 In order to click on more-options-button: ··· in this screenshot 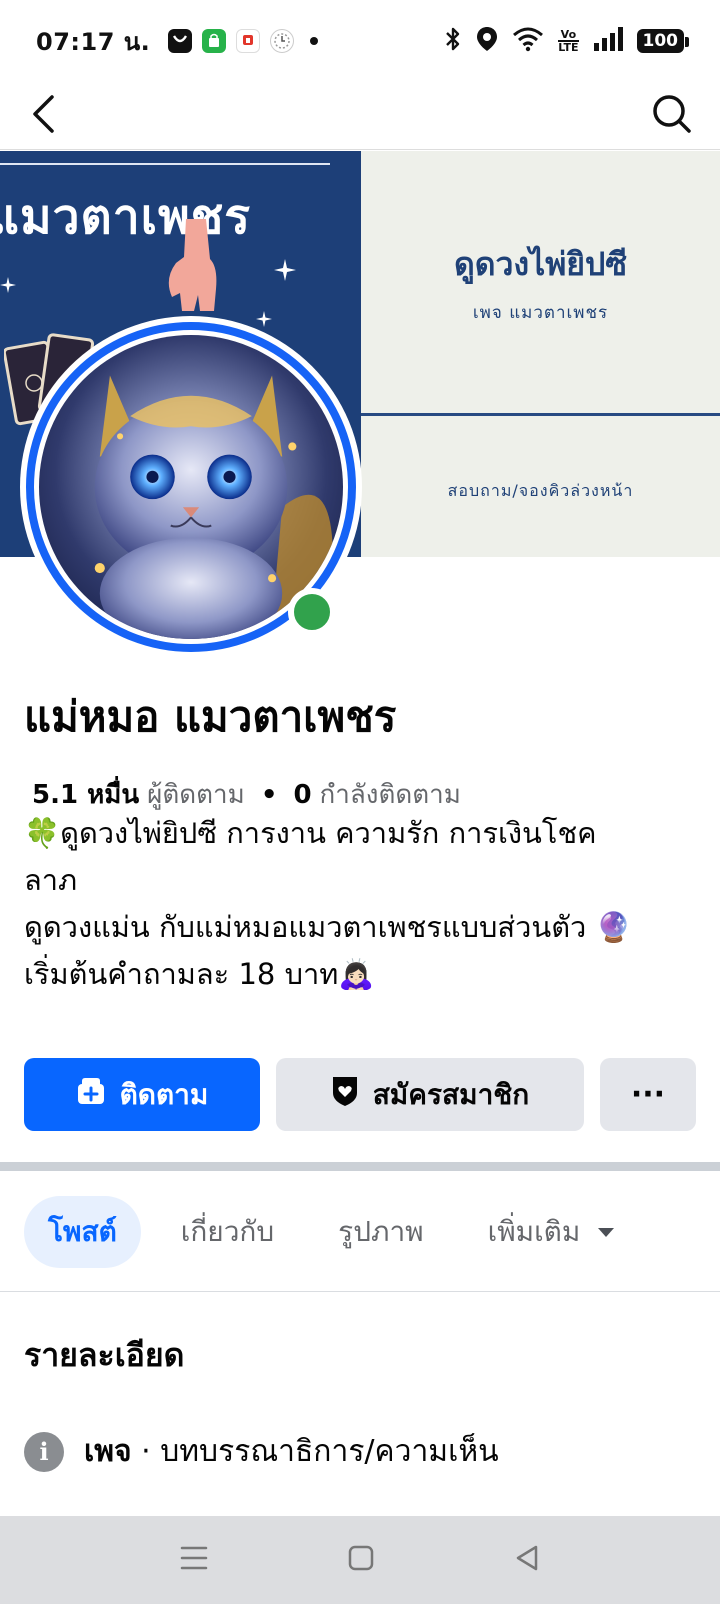, I will do `click(648, 1094)`.